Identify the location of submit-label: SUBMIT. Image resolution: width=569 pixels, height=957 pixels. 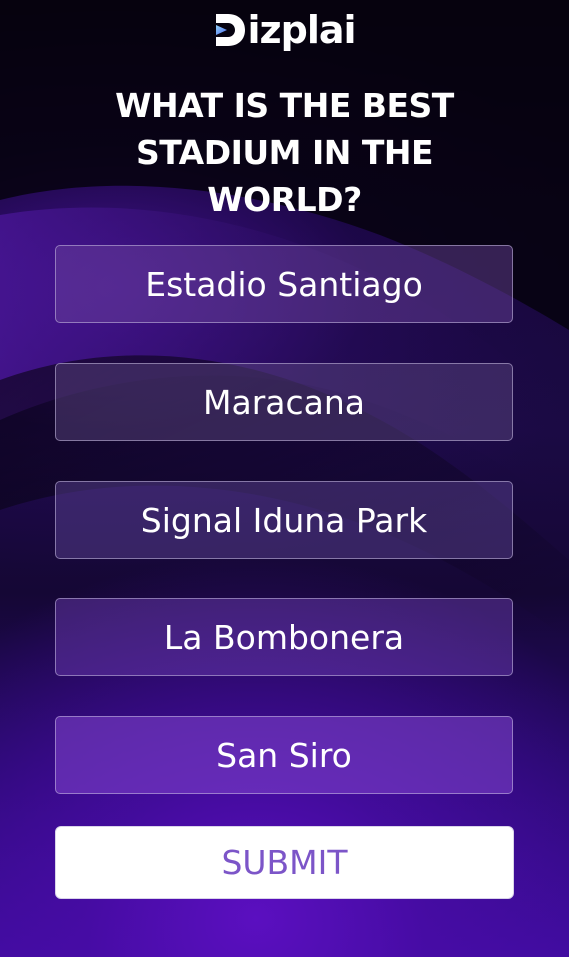
(284, 862).